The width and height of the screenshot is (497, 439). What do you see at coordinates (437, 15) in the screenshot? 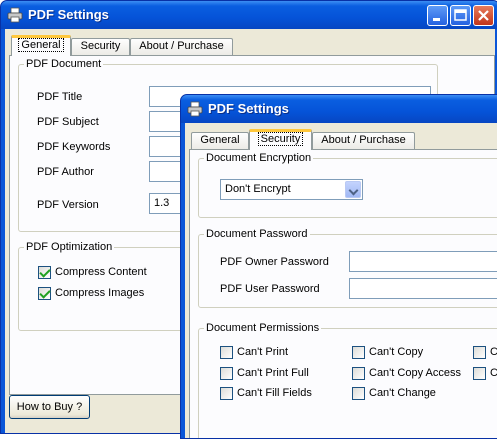
I see `minimize-button` at bounding box center [437, 15].